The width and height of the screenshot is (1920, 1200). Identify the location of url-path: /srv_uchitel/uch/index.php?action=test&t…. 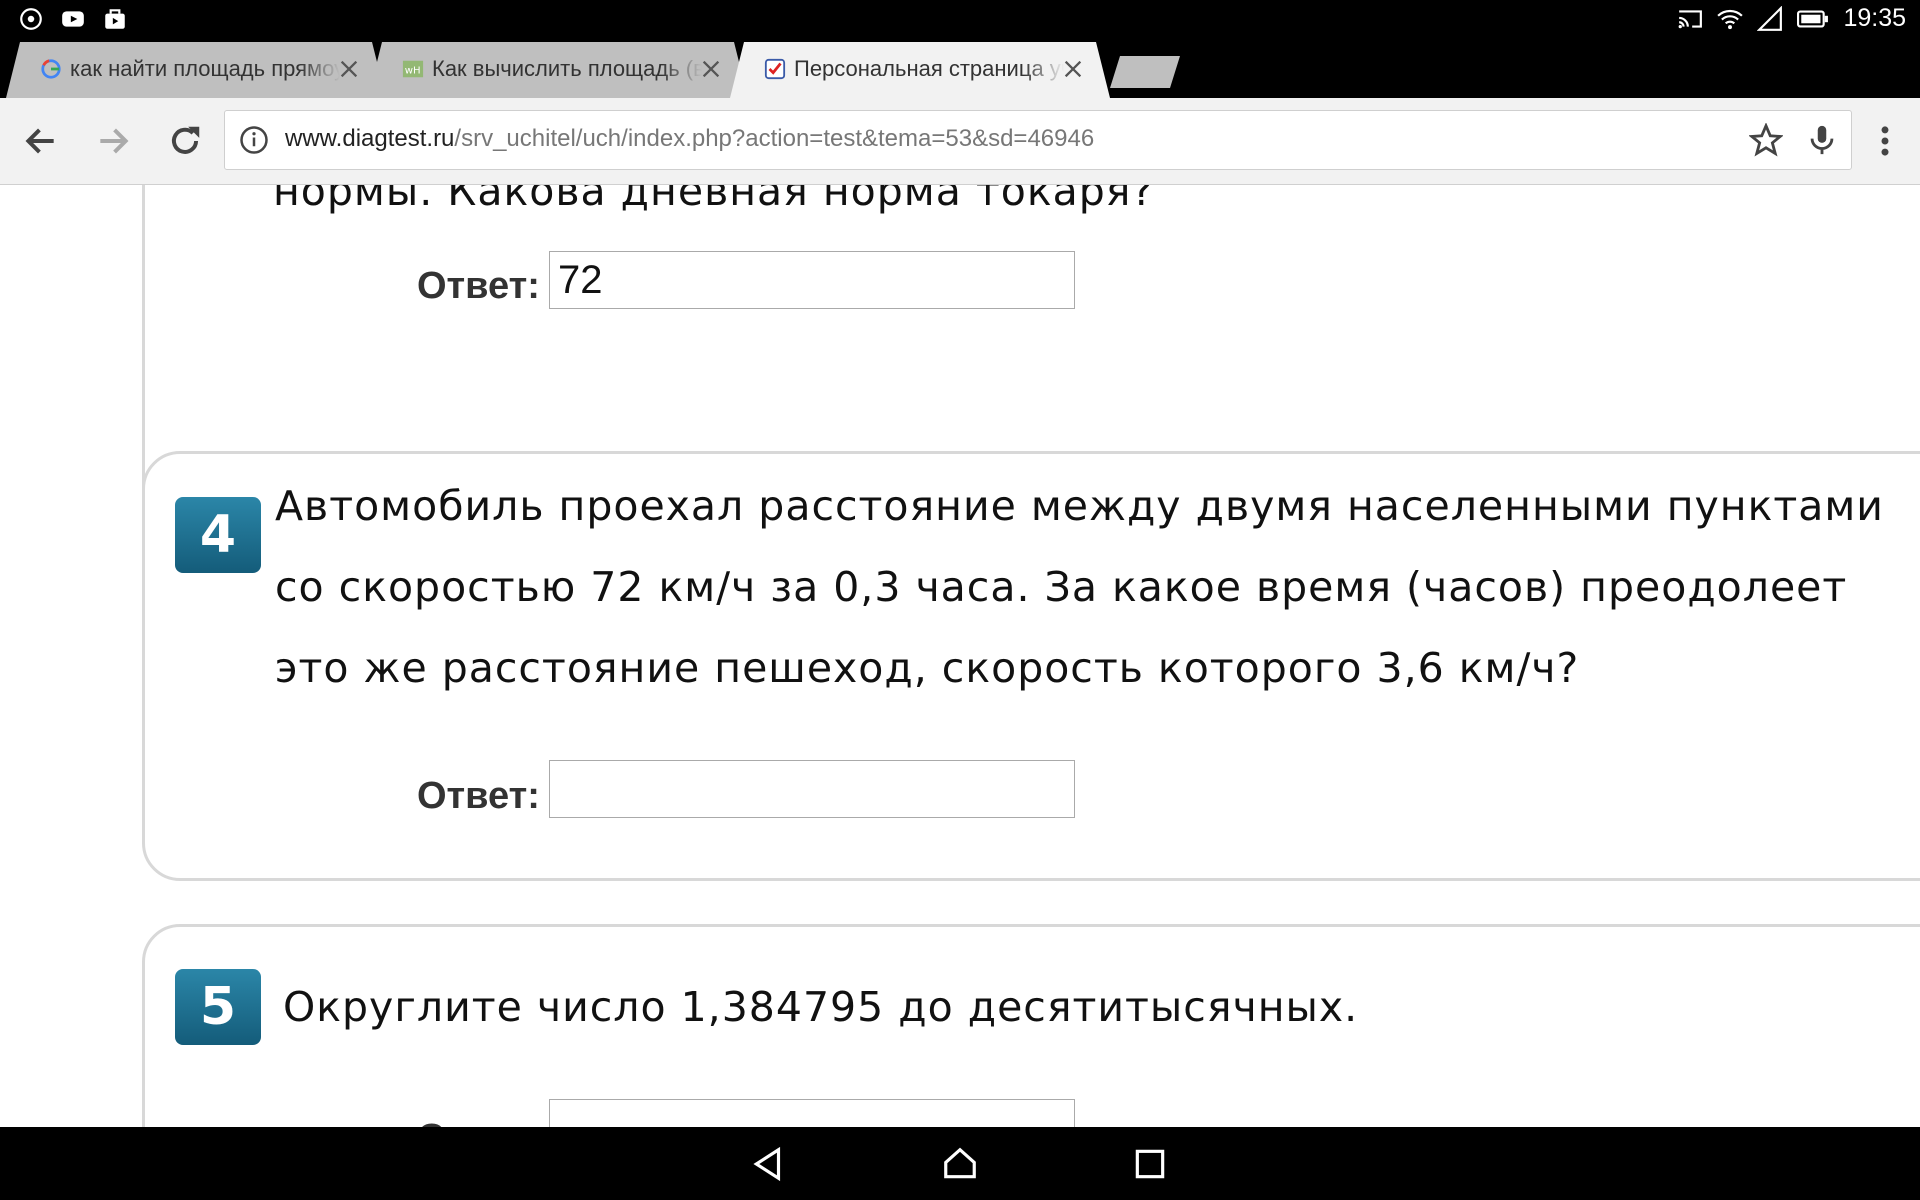
(774, 138).